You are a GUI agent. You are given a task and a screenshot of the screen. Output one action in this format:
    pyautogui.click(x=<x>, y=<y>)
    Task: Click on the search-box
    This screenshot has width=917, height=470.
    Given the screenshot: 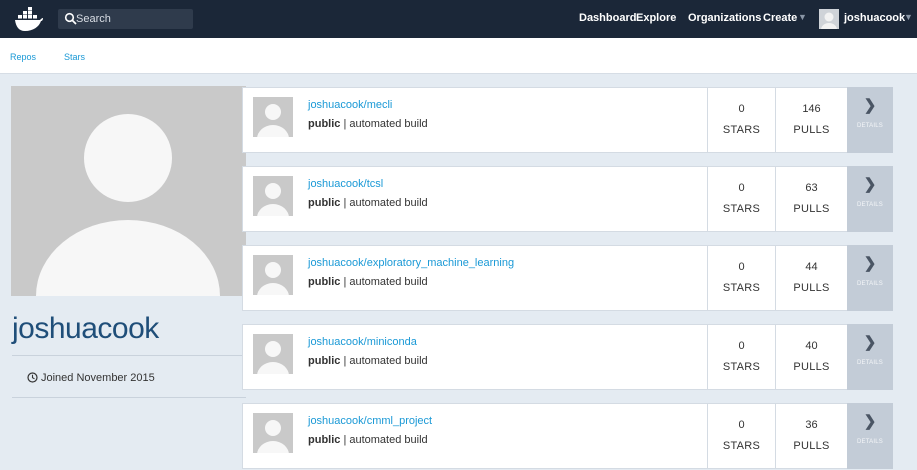 What is the action you would take?
    pyautogui.click(x=125, y=19)
    